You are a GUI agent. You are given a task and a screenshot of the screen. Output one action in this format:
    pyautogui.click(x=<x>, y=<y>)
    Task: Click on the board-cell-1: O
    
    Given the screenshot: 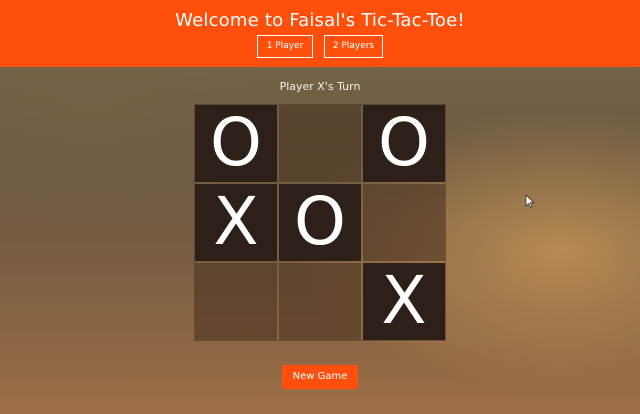 What is the action you would take?
    pyautogui.click(x=236, y=143)
    